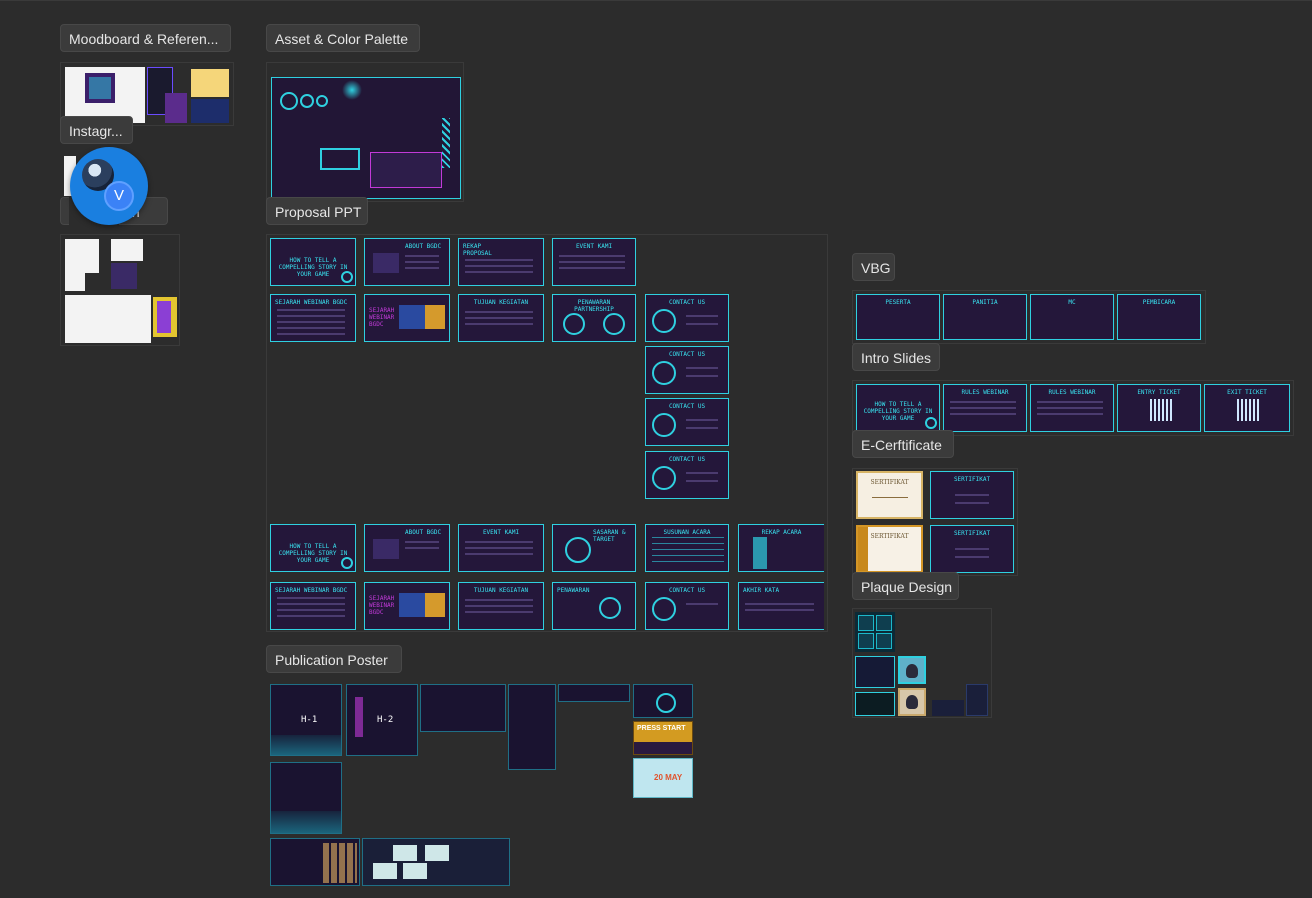 The width and height of the screenshot is (1312, 898). Describe the element at coordinates (120, 290) in the screenshot. I see `ppt-sketch-frame` at that location.